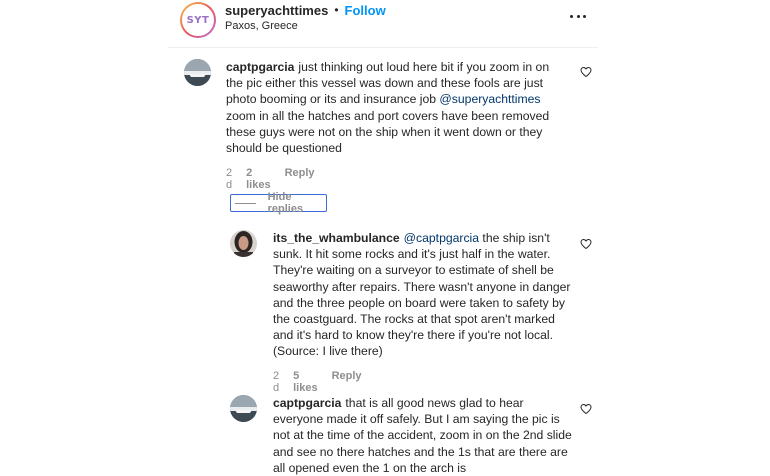  Describe the element at coordinates (260, 67) in the screenshot. I see `comment-username: captpgarcia` at that location.